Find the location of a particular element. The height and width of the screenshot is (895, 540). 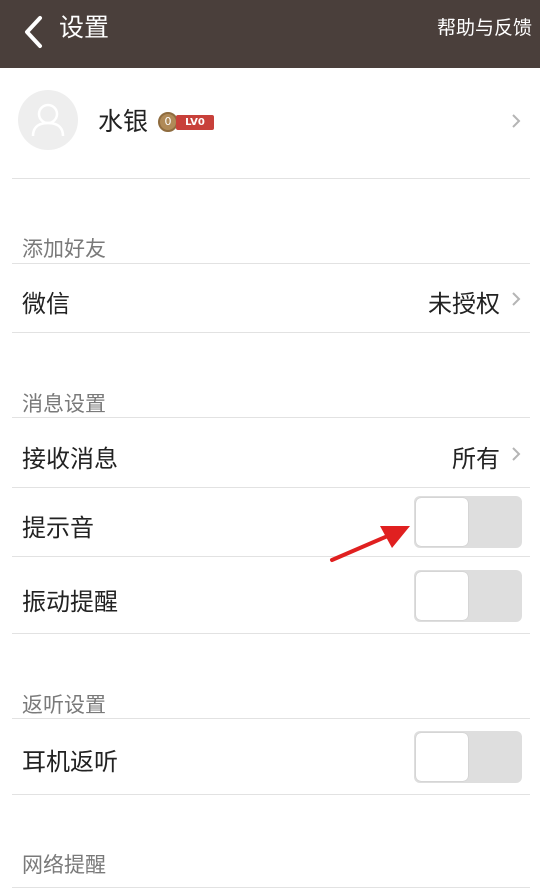

section-monitor-settings: 返听设置 is located at coordinates (64, 705).